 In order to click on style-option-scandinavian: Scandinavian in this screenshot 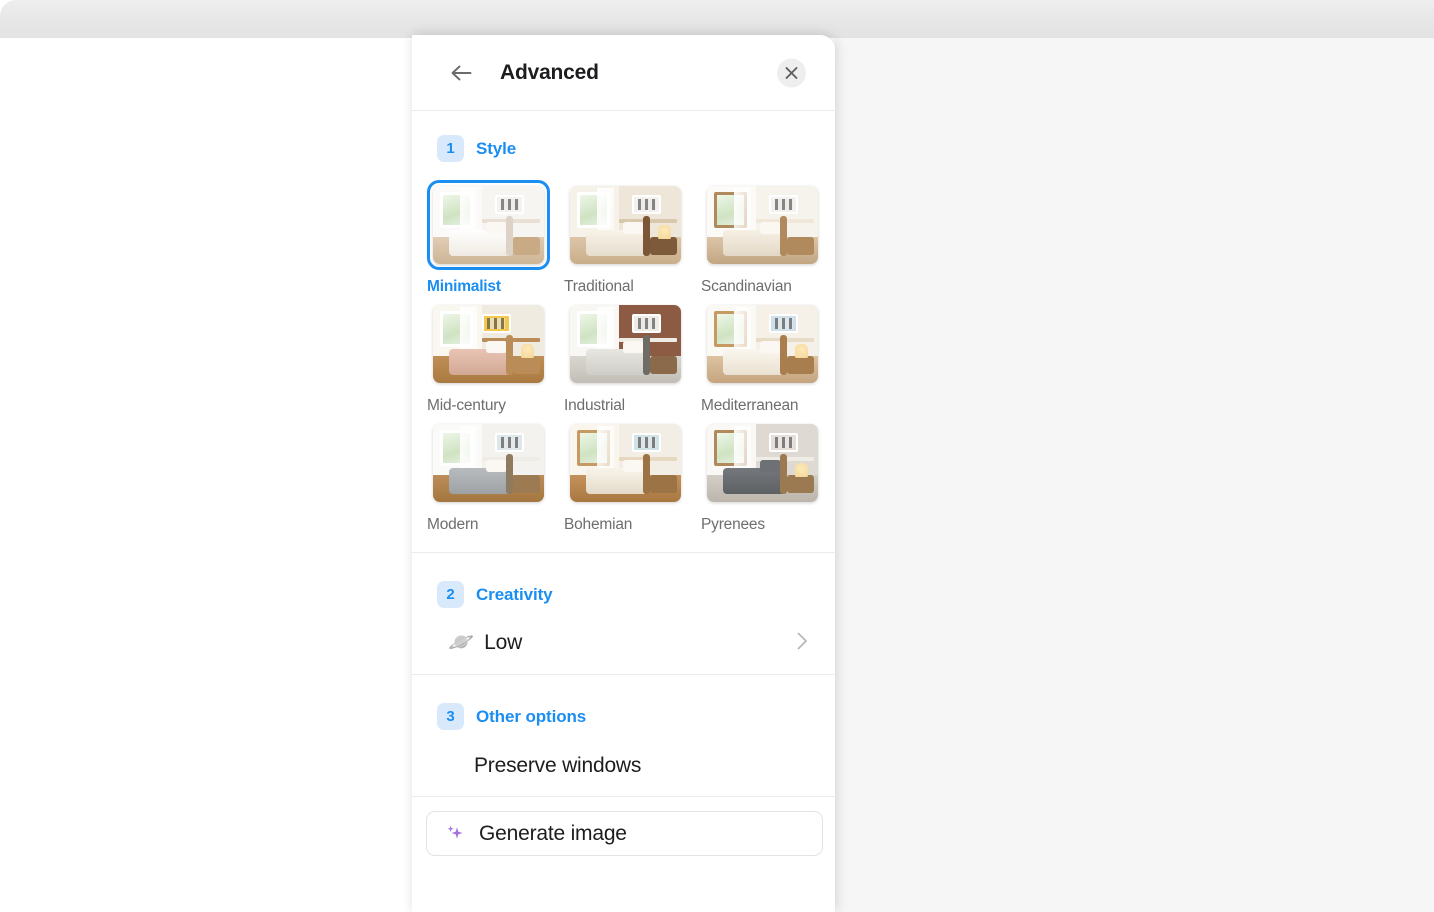, I will do `click(769, 238)`.